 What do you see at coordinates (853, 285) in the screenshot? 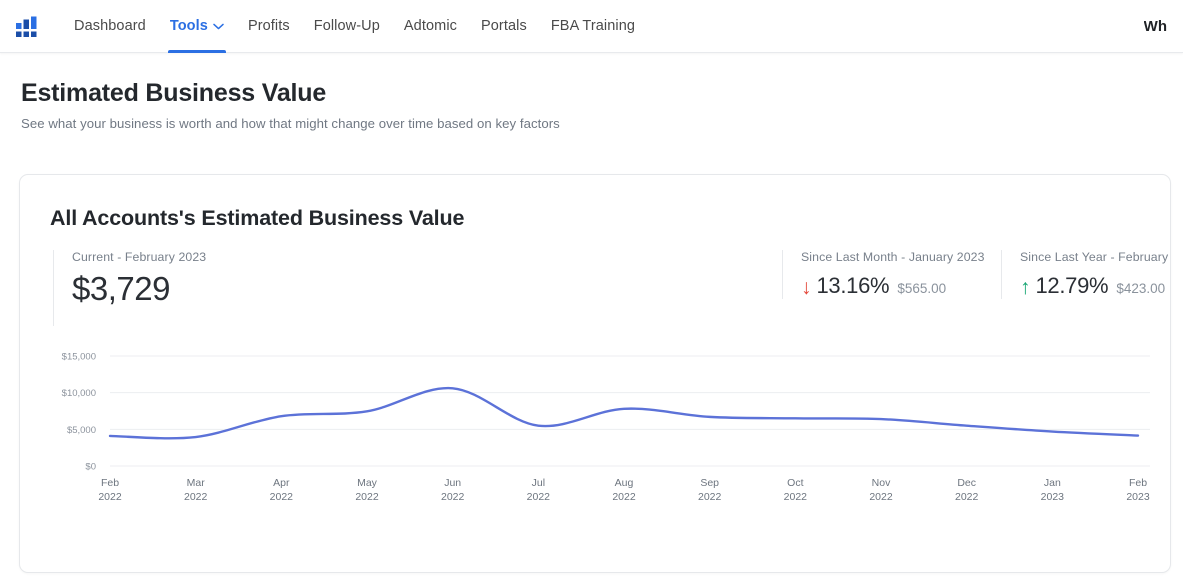
I see `stat-month-percent: 13.16%` at bounding box center [853, 285].